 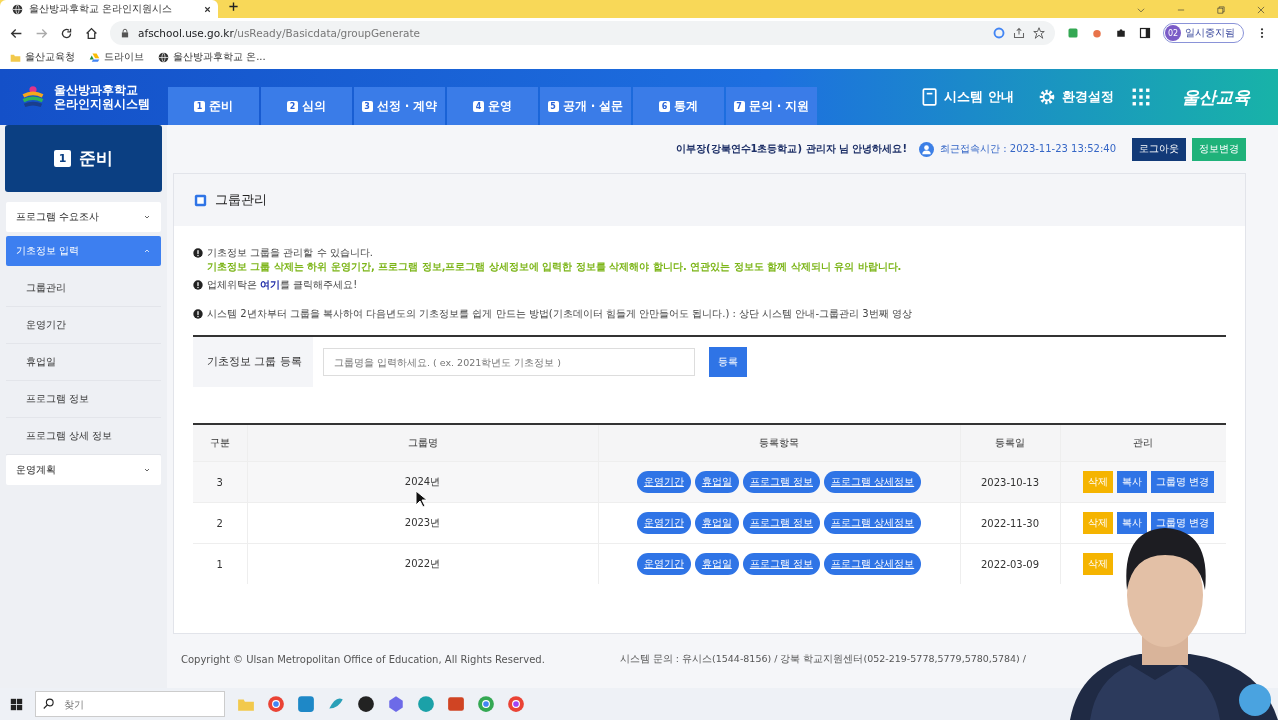 I want to click on header-button: 정보변경, so click(x=1219, y=149).